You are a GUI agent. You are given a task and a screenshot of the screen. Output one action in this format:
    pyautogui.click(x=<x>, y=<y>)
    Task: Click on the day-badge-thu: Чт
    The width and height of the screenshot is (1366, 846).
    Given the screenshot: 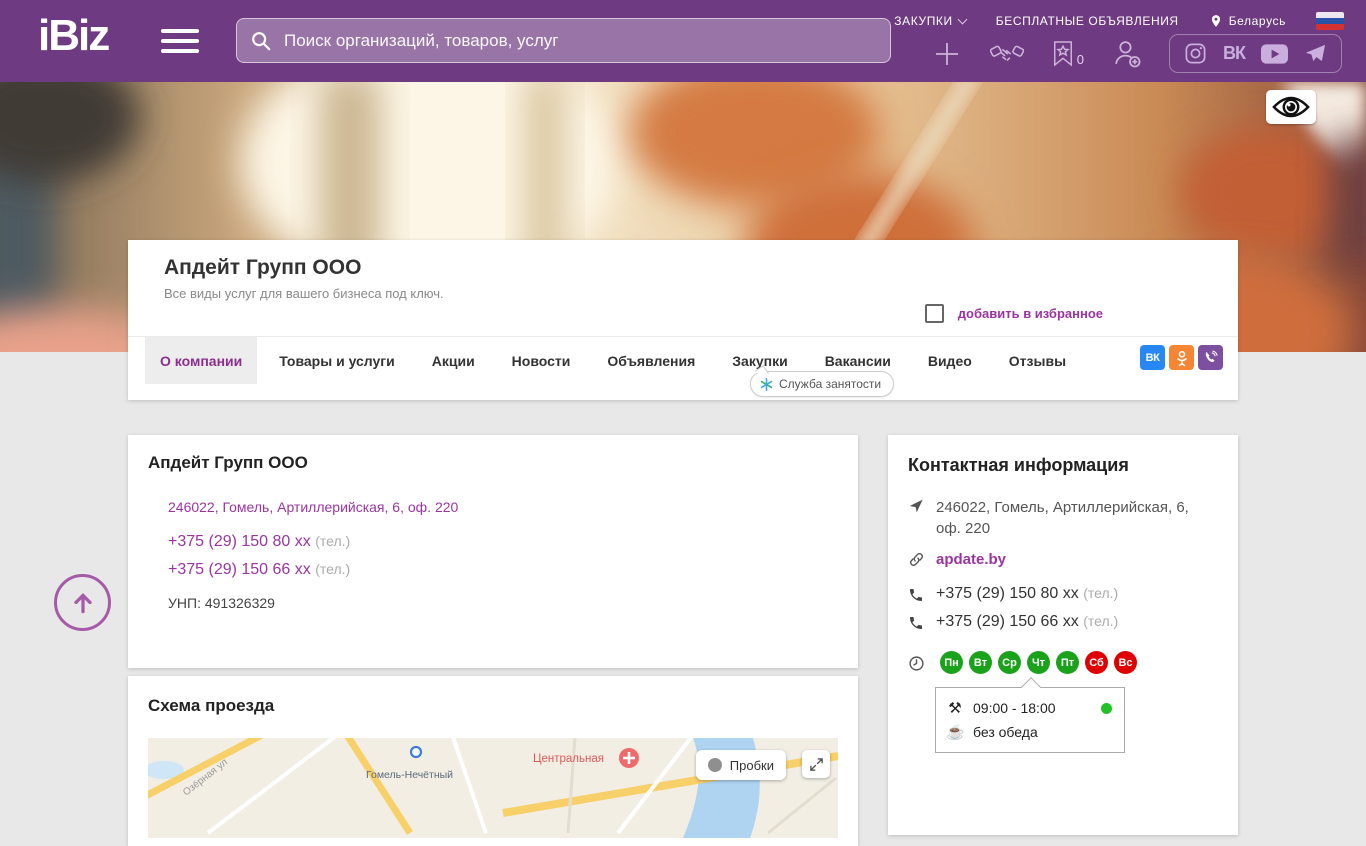 What is the action you would take?
    pyautogui.click(x=1038, y=662)
    